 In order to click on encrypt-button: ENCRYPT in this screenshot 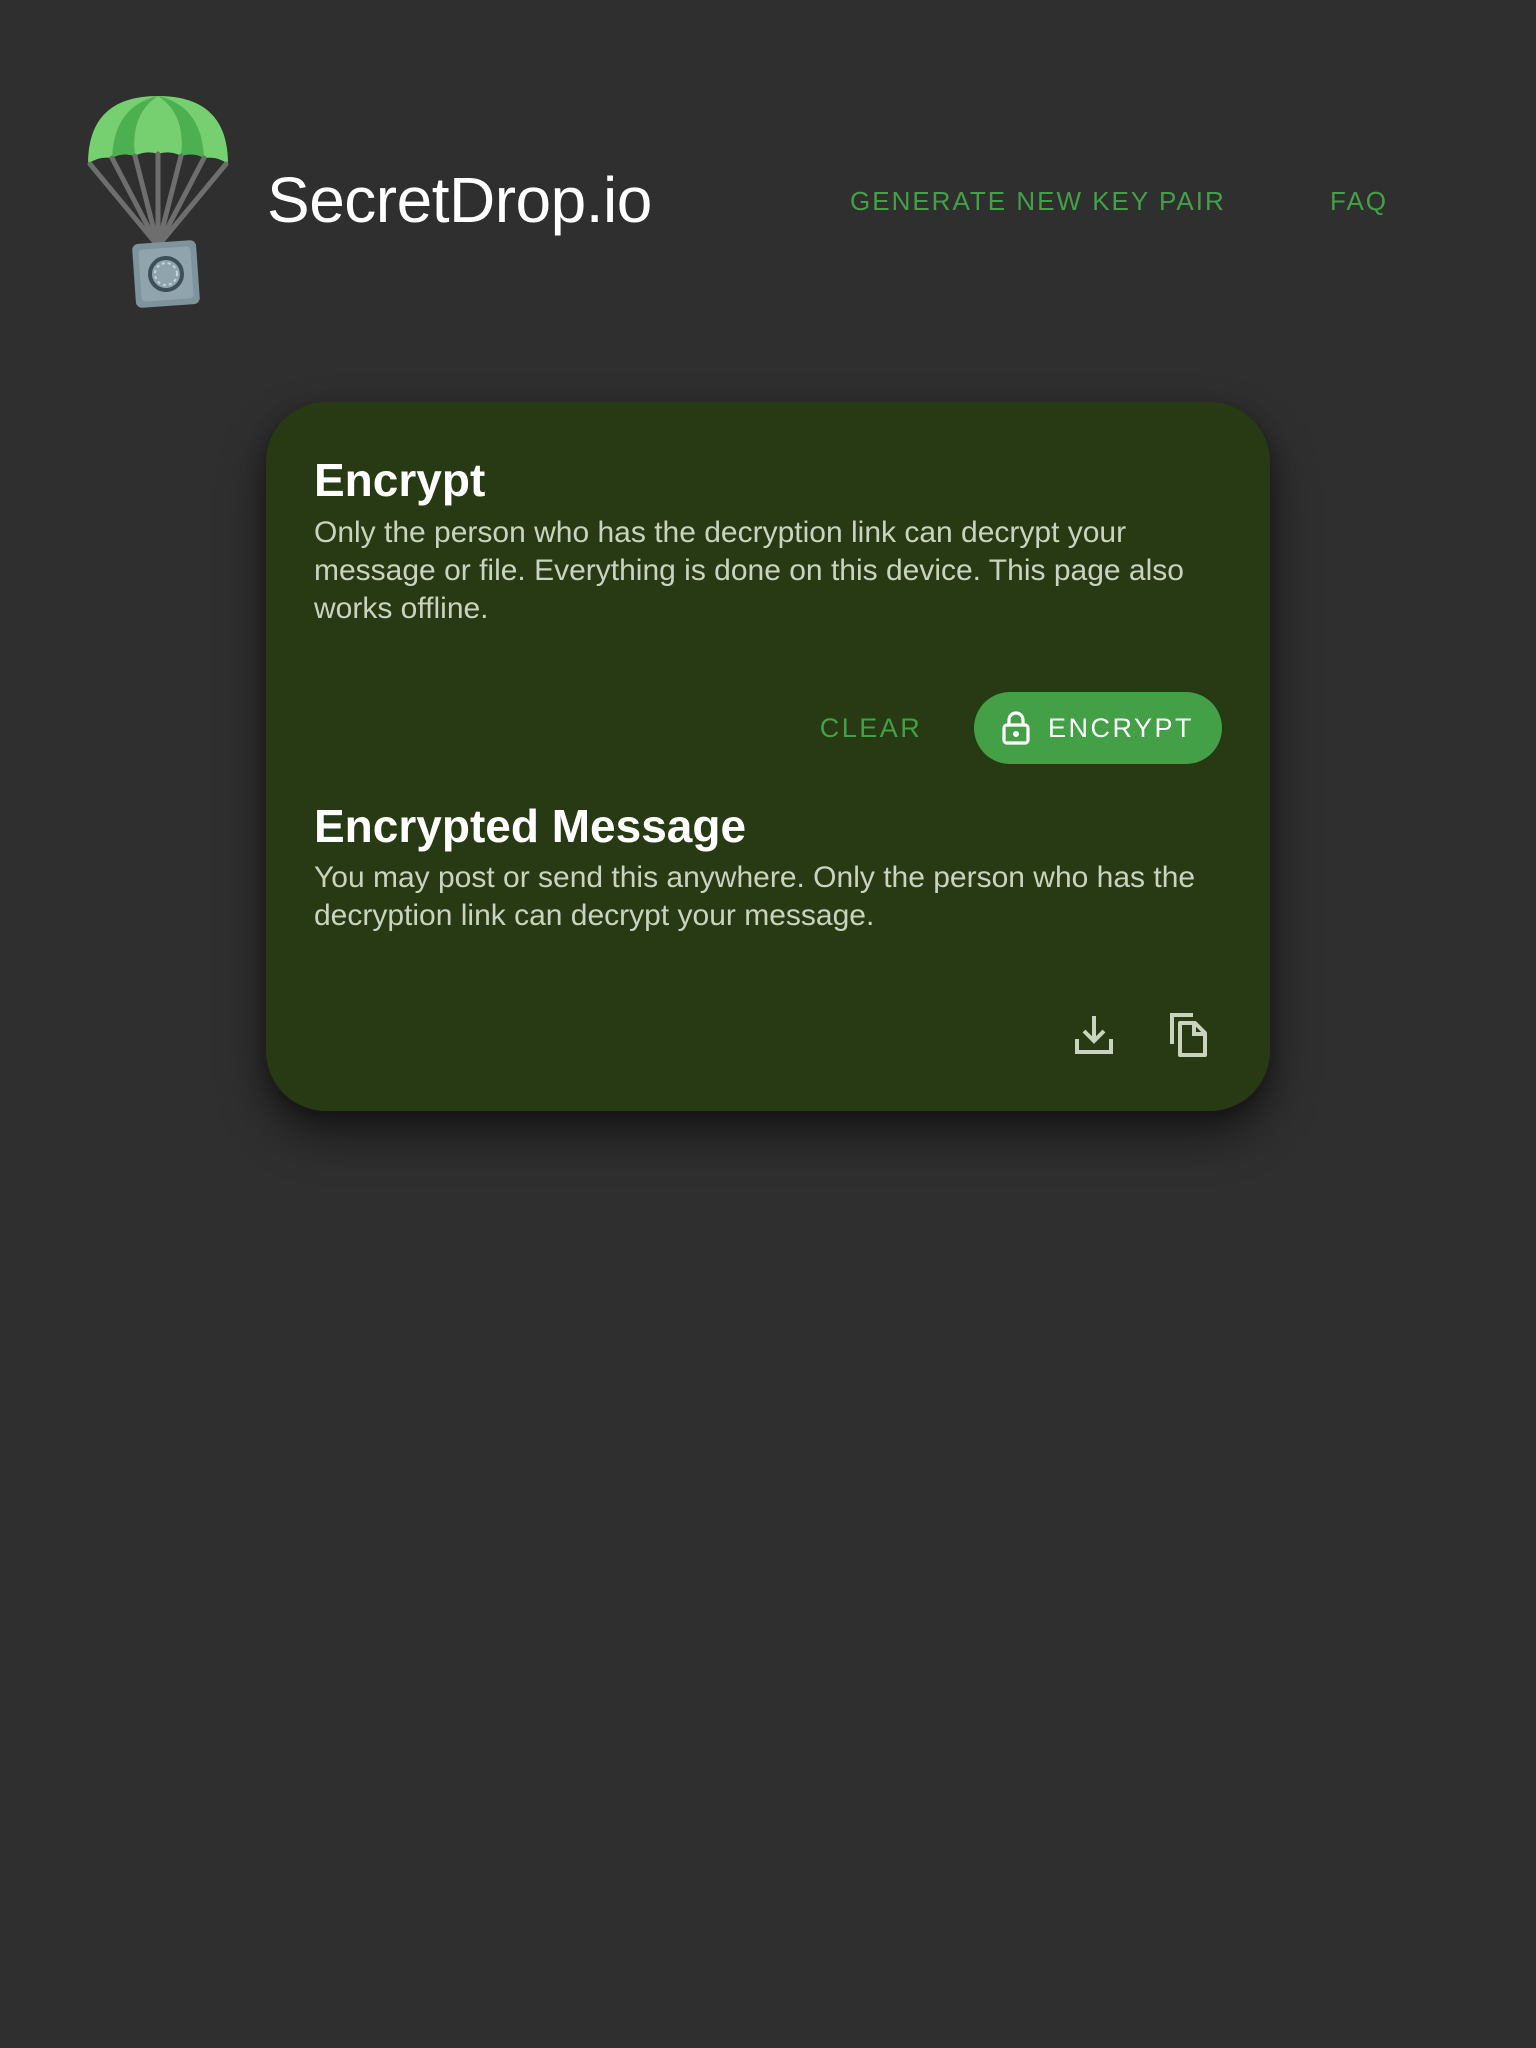, I will do `click(1098, 728)`.